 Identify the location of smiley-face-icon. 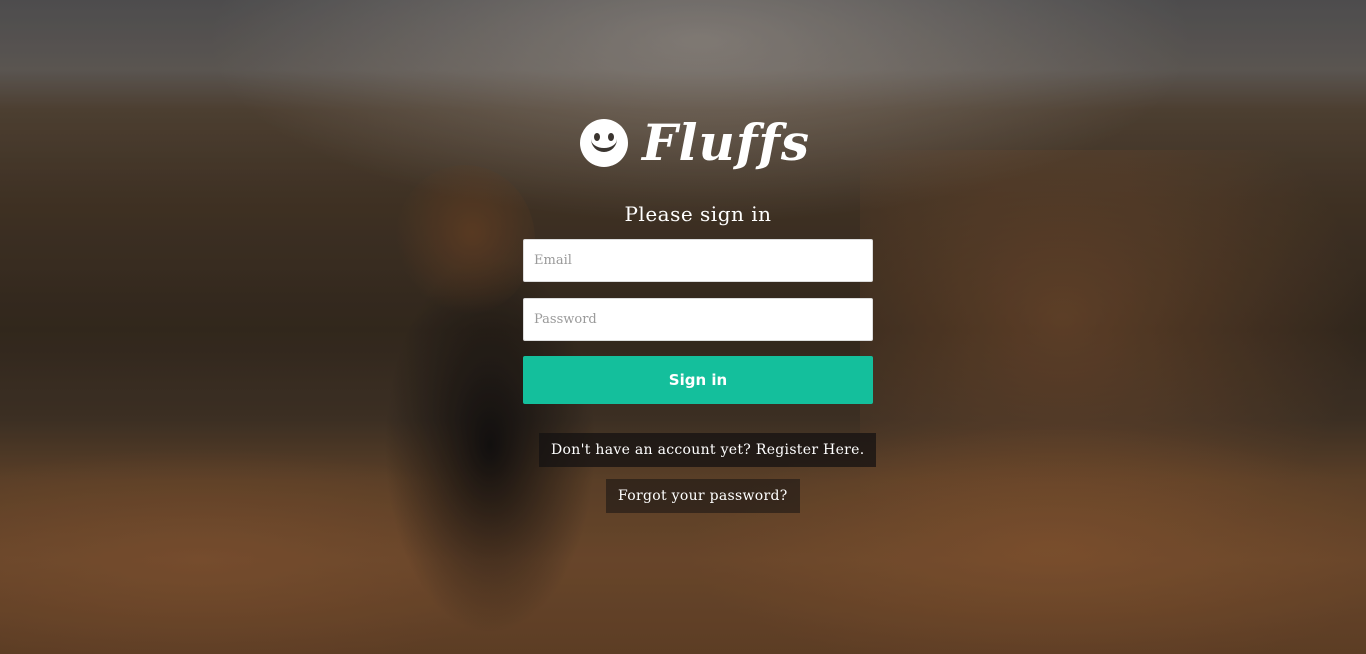
(604, 143).